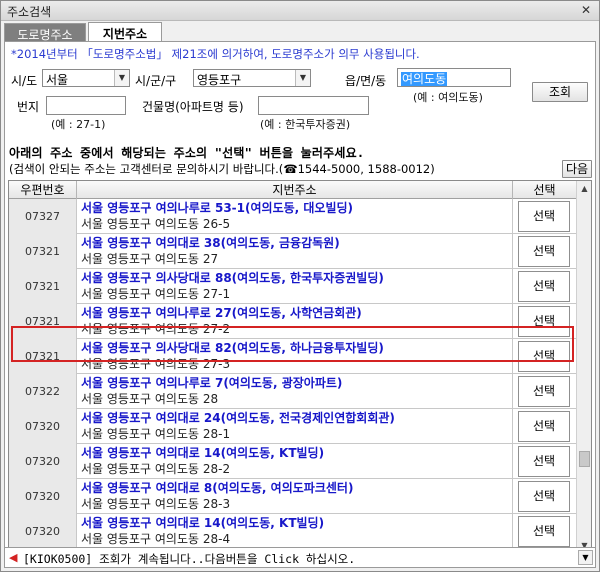 This screenshot has height=572, width=600. Describe the element at coordinates (193, 107) in the screenshot. I see `building-label: 건물명(아파트명 등)` at that location.